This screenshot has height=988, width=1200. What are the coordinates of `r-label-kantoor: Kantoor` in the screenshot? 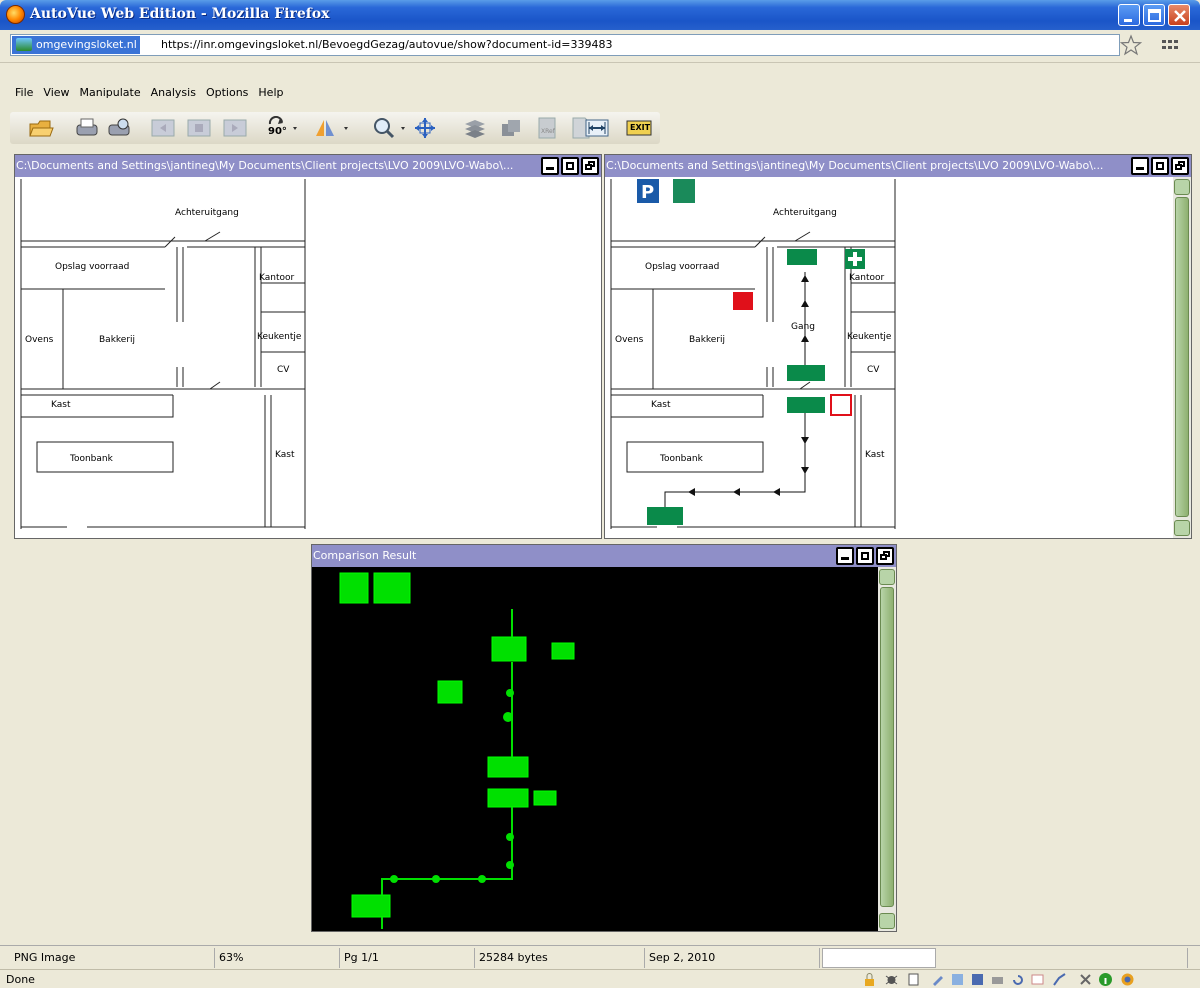 It's located at (867, 278).